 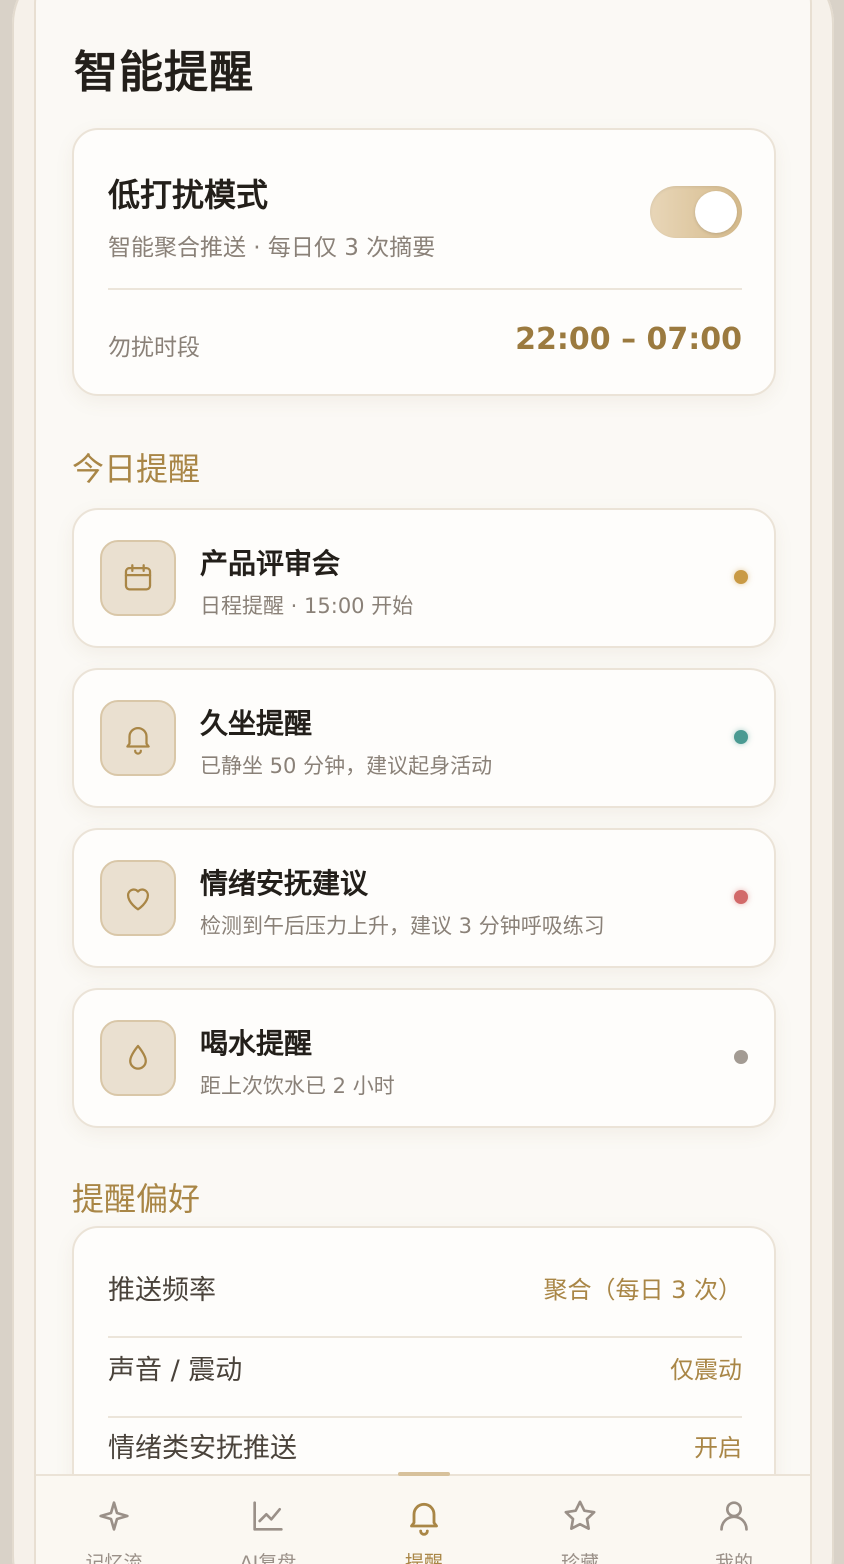 I want to click on tab-label: 我的, so click(x=733, y=1558).